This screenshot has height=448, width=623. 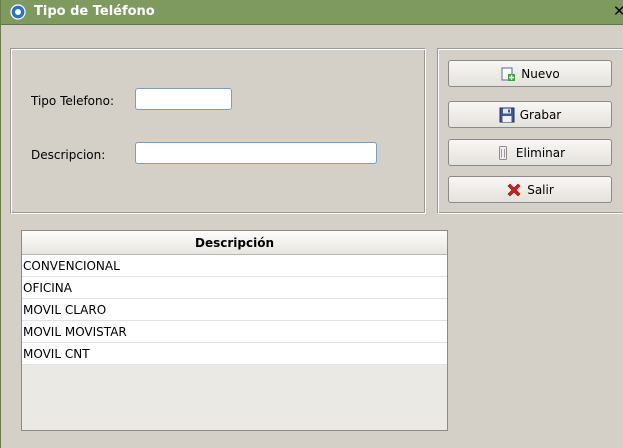 What do you see at coordinates (540, 73) in the screenshot?
I see `nuevo-button-label: Nuevo` at bounding box center [540, 73].